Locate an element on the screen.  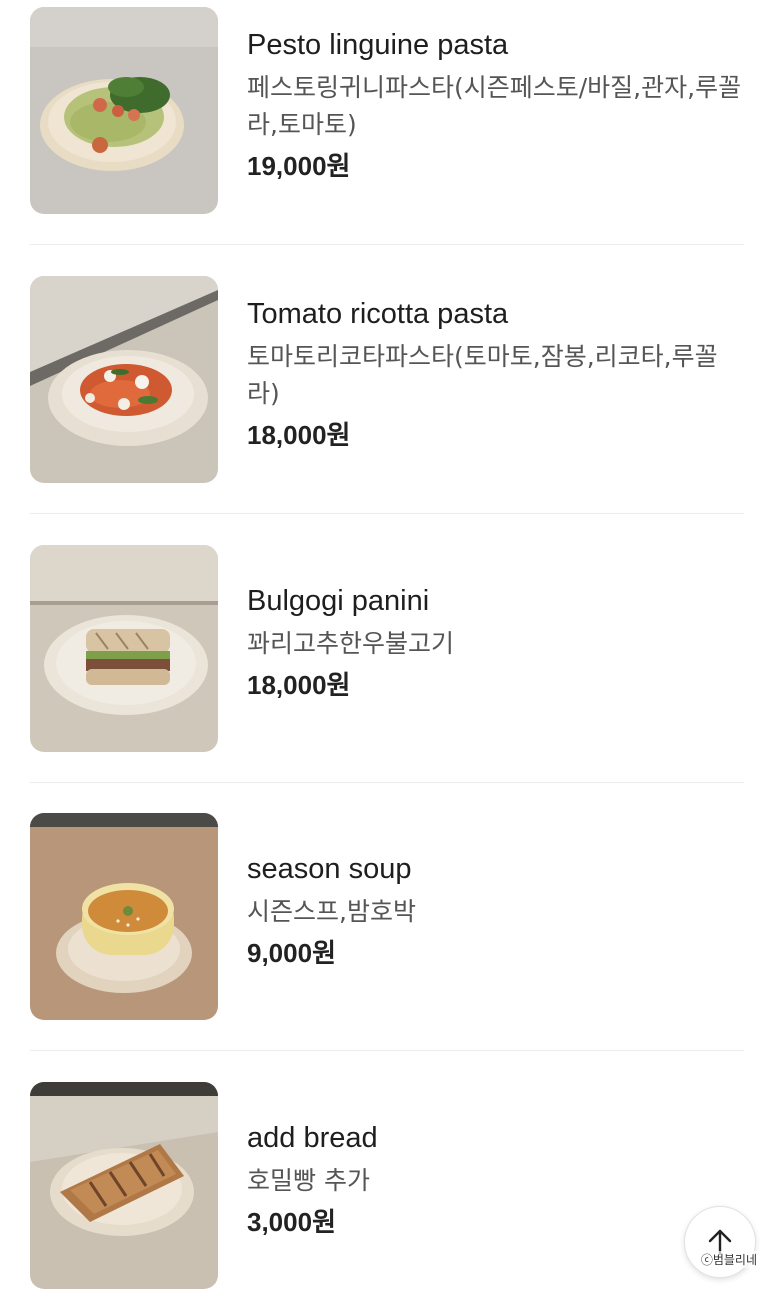
menu-item: season soup 시즌스프,밤호박 9,000원 is located at coordinates (387, 916).